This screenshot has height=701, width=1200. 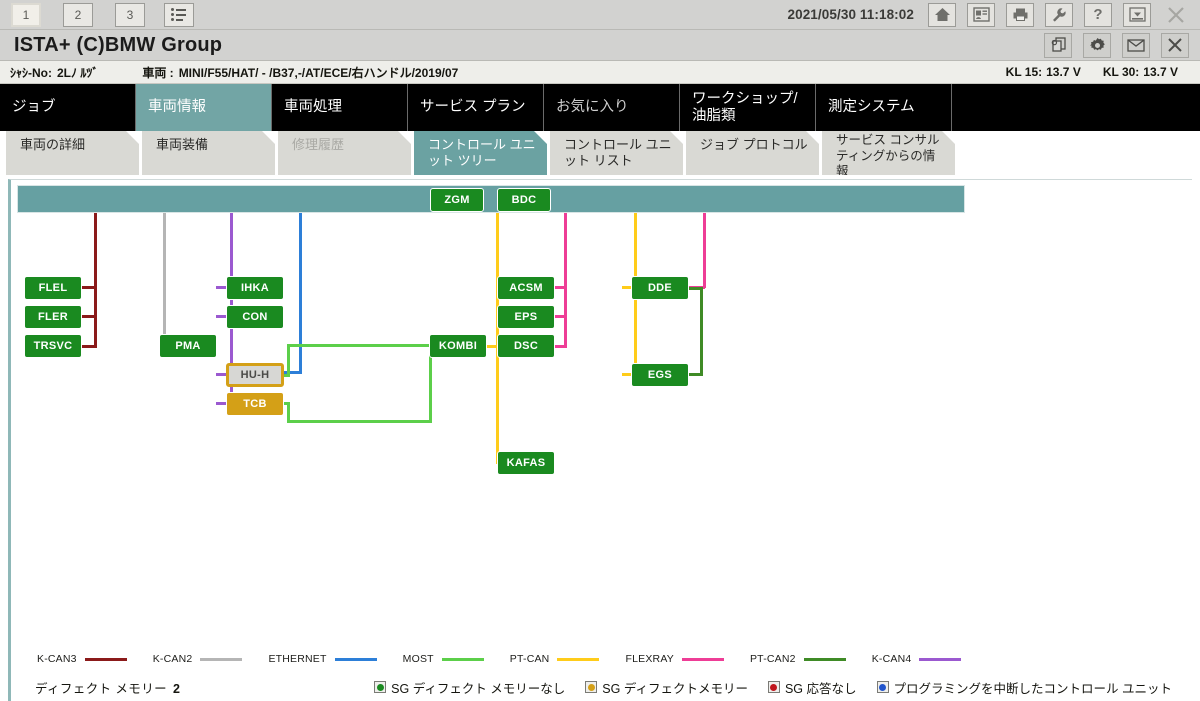 I want to click on subtab-control-unit-tree-label: コントロール ユニット ツリー, so click(x=482, y=153).